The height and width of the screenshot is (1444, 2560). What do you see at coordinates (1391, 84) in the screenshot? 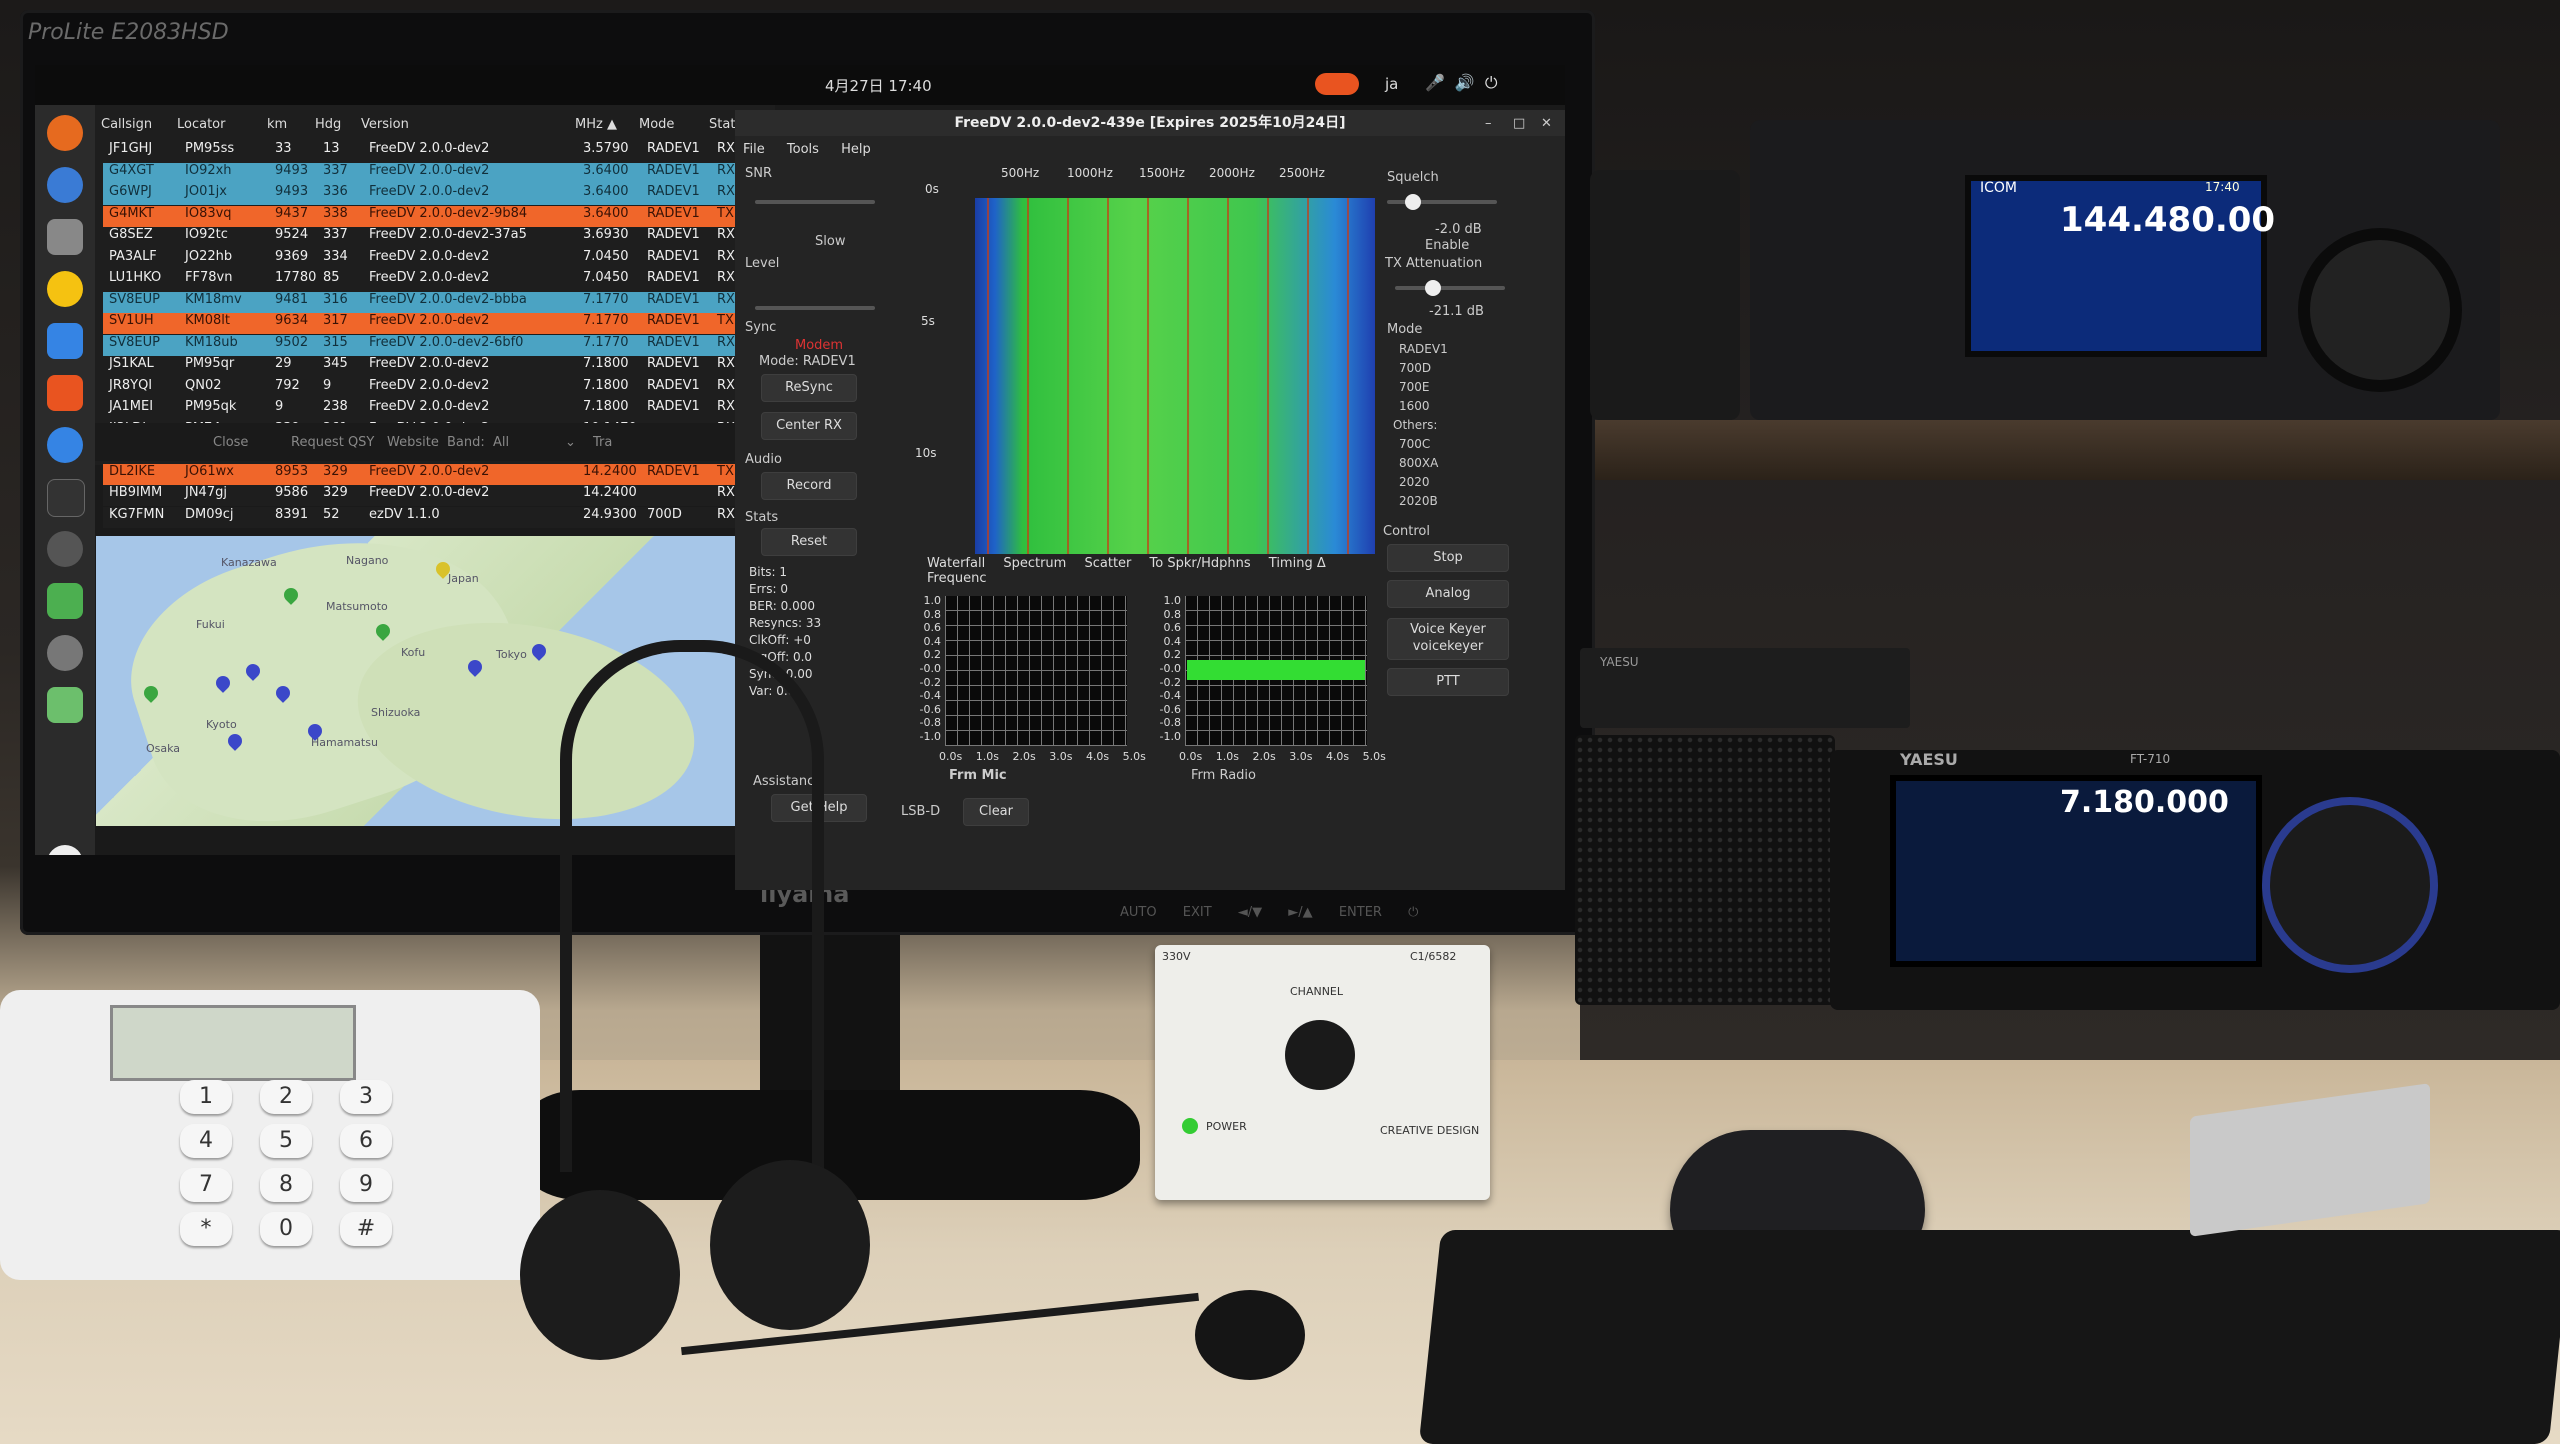
I see `topbar-lang: ja` at bounding box center [1391, 84].